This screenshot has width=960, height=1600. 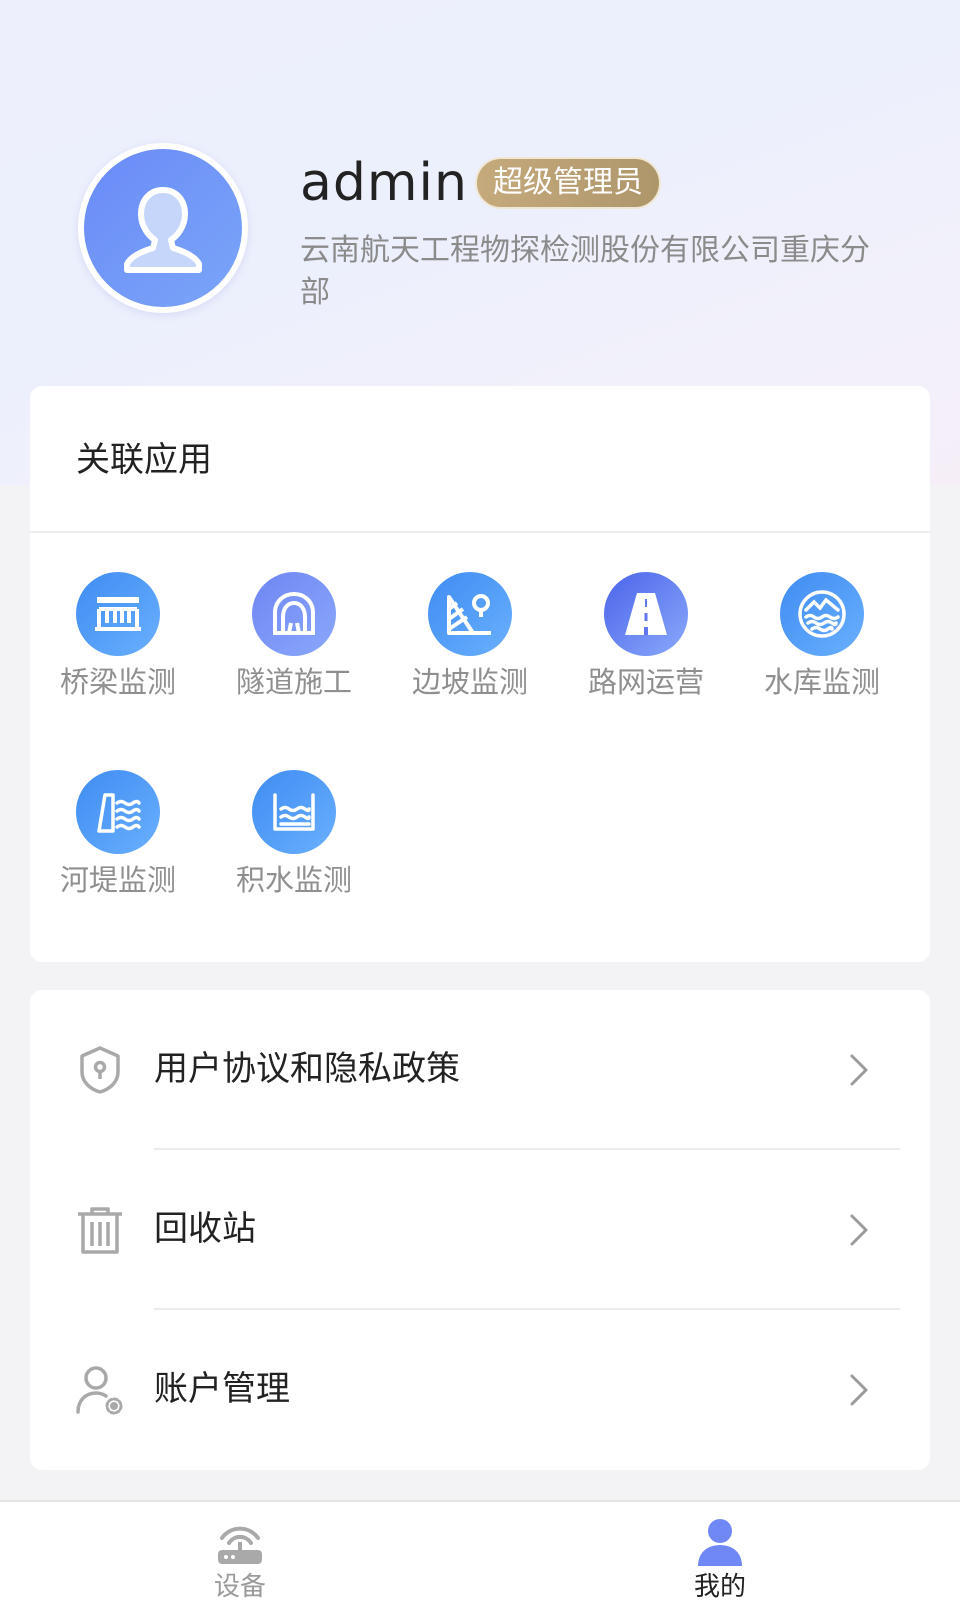 What do you see at coordinates (239, 1586) in the screenshot?
I see `tab-label: 设备` at bounding box center [239, 1586].